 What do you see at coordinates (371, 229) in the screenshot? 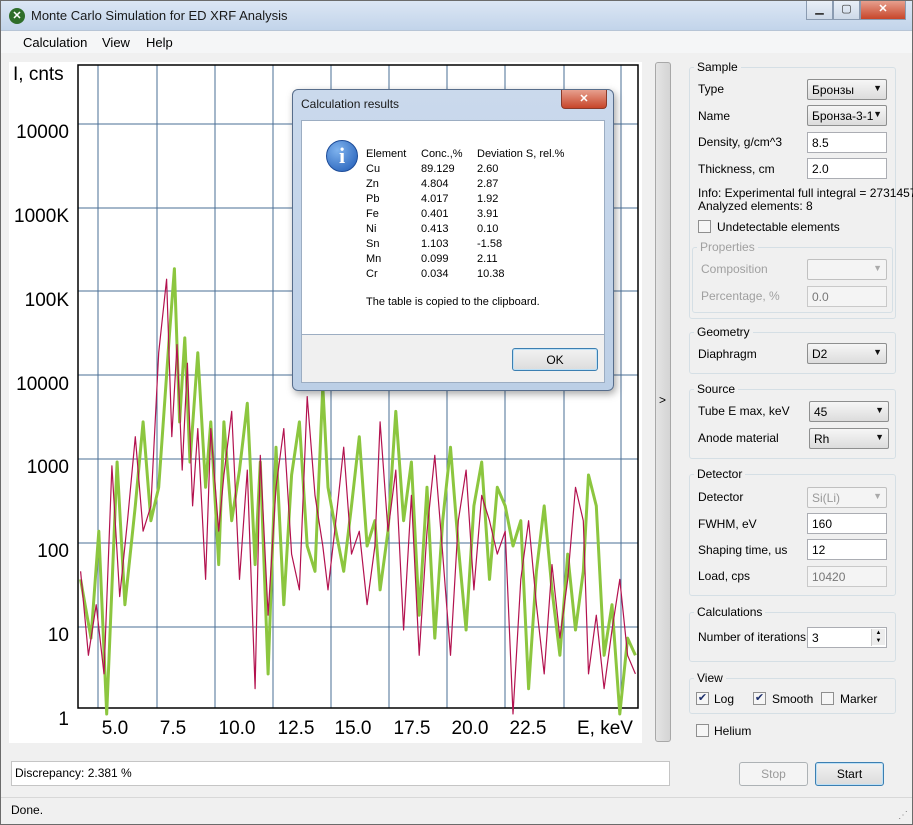
I see `row-element: Ni` at bounding box center [371, 229].